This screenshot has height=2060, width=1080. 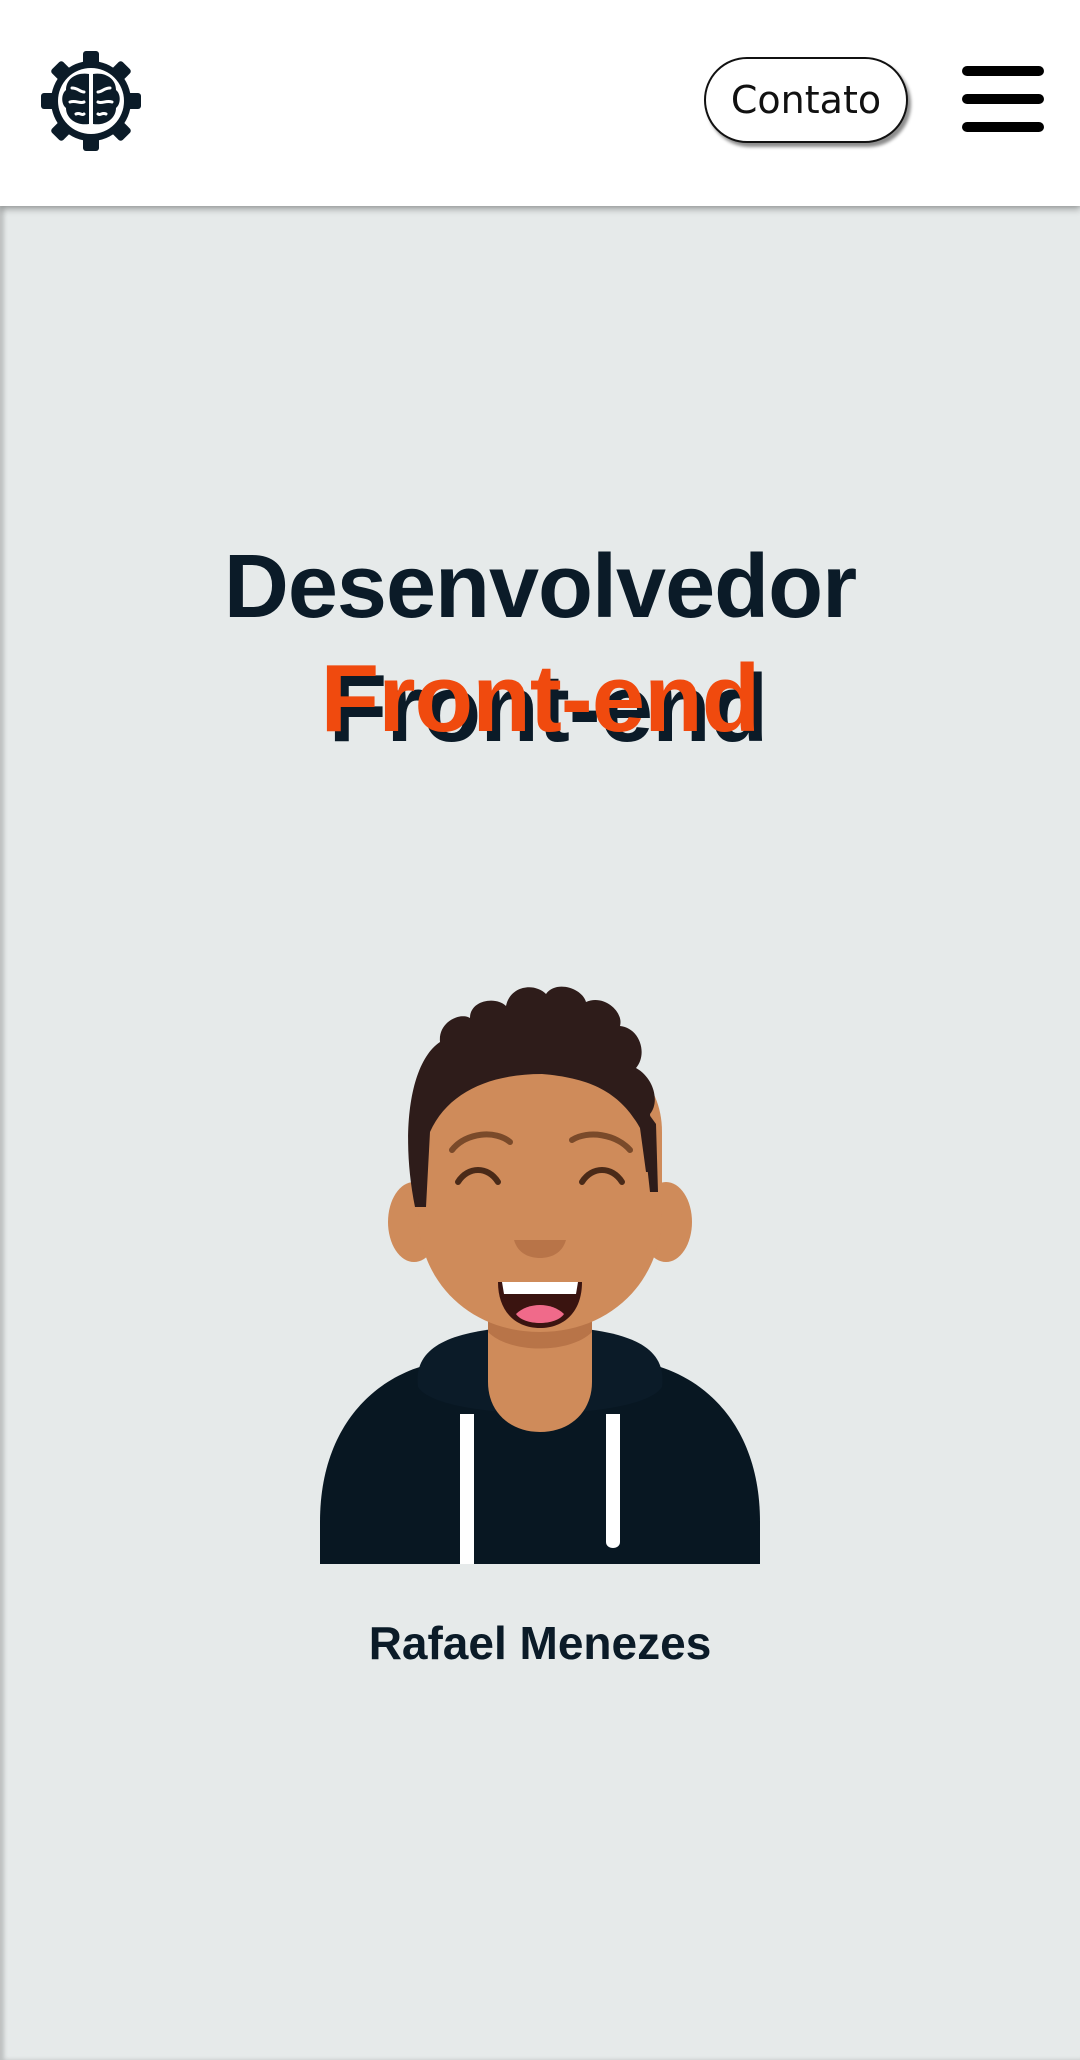 I want to click on hamburger-menu-icon, so click(x=1003, y=100).